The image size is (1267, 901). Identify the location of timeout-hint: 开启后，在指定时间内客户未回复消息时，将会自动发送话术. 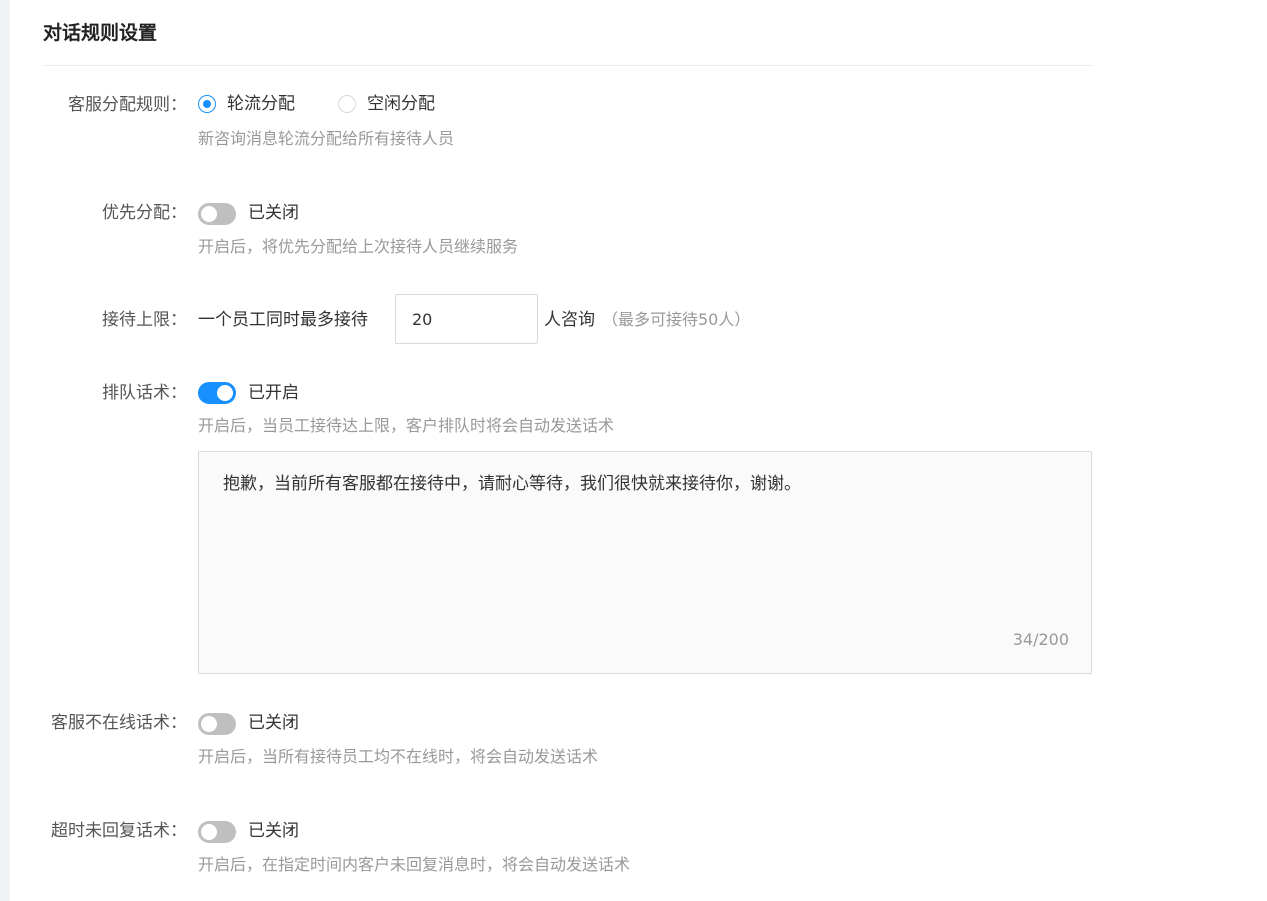
(414, 864).